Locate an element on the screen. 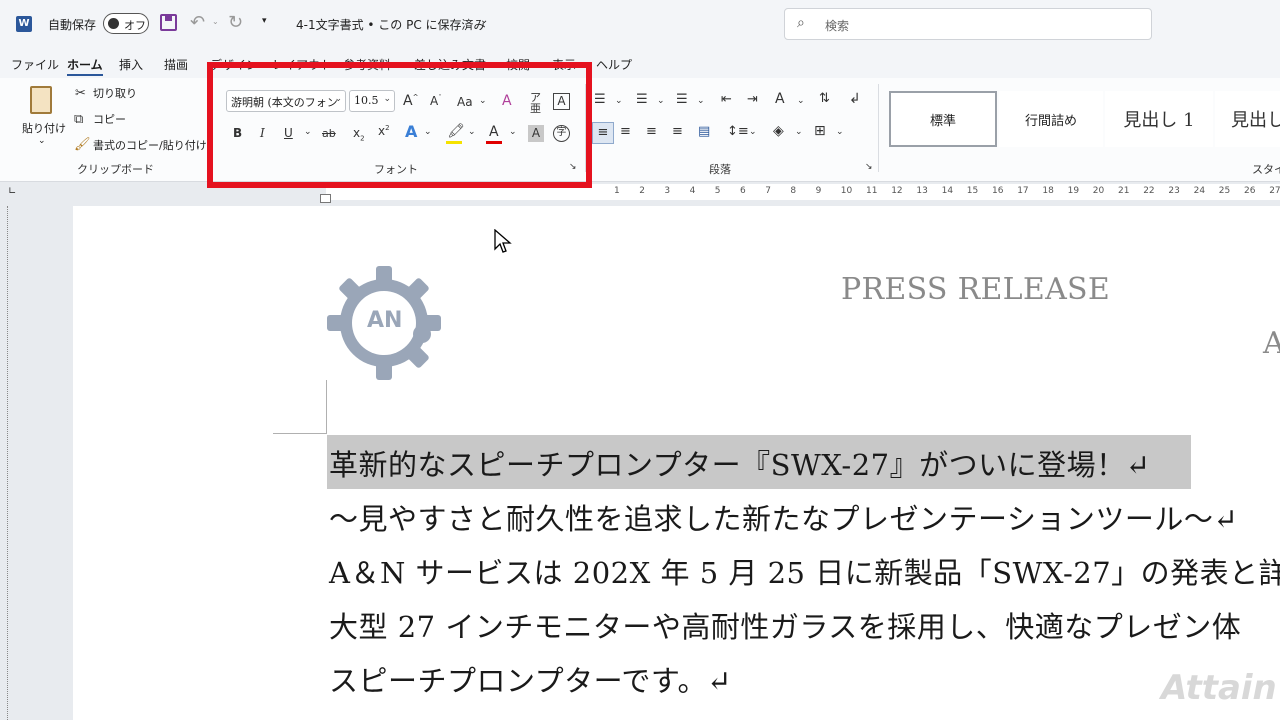 This screenshot has height=720, width=1280. style-normal-label: 標準 is located at coordinates (942, 121).